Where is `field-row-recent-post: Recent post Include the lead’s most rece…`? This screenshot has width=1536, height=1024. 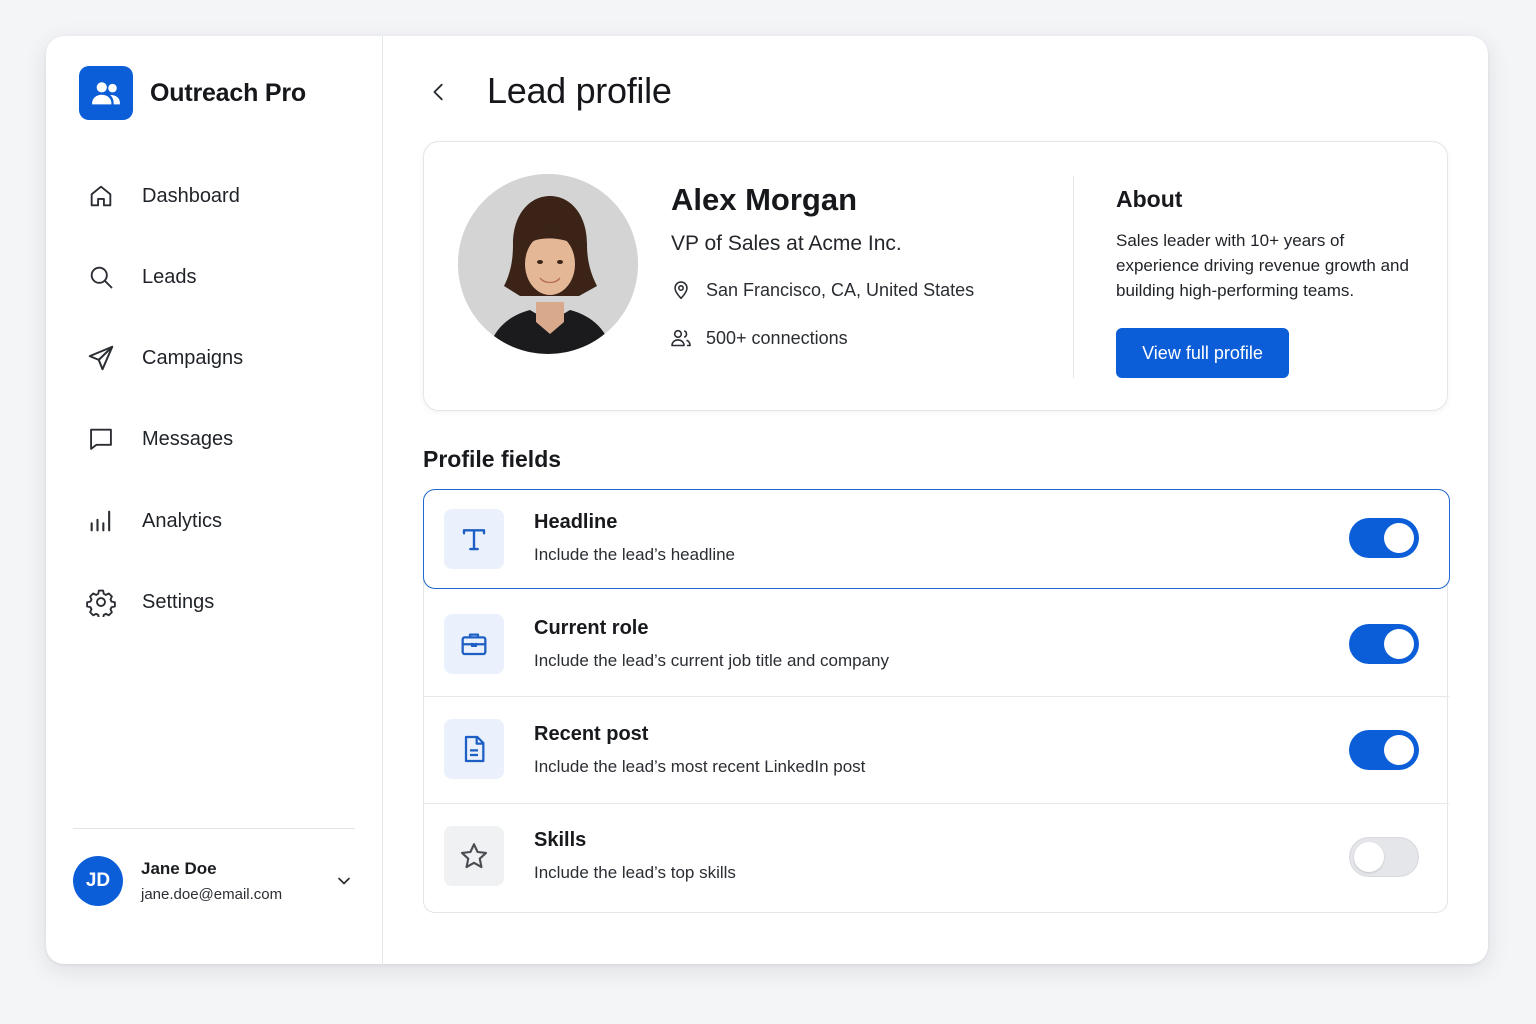 field-row-recent-post: Recent post Include the lead’s most rece… is located at coordinates (936, 750).